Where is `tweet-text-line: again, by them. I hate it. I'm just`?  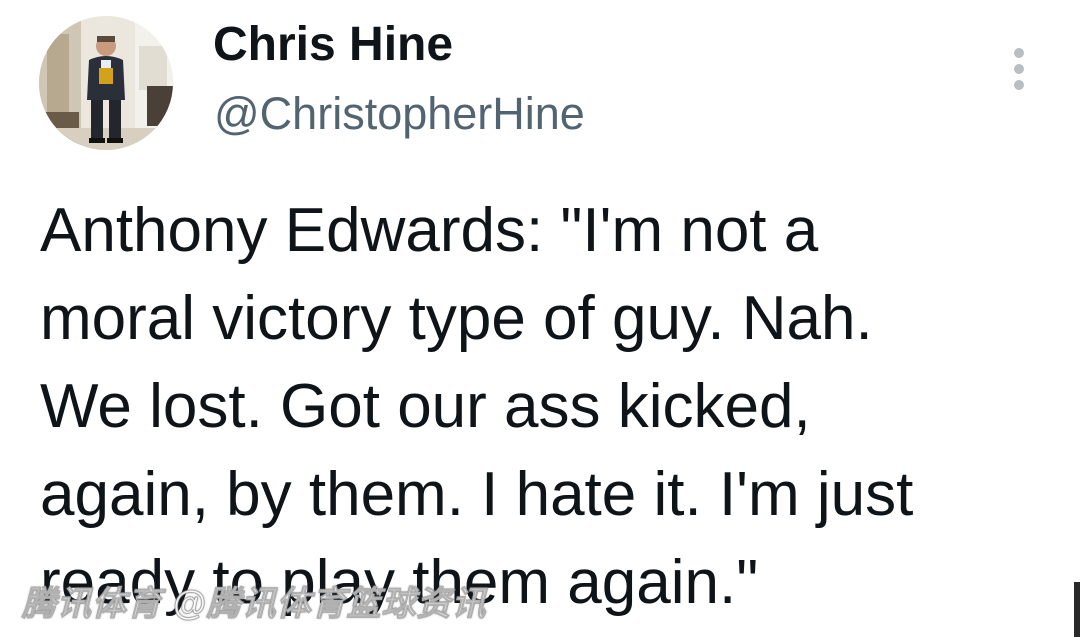 tweet-text-line: again, by them. I hate it. I'm just is located at coordinates (477, 494).